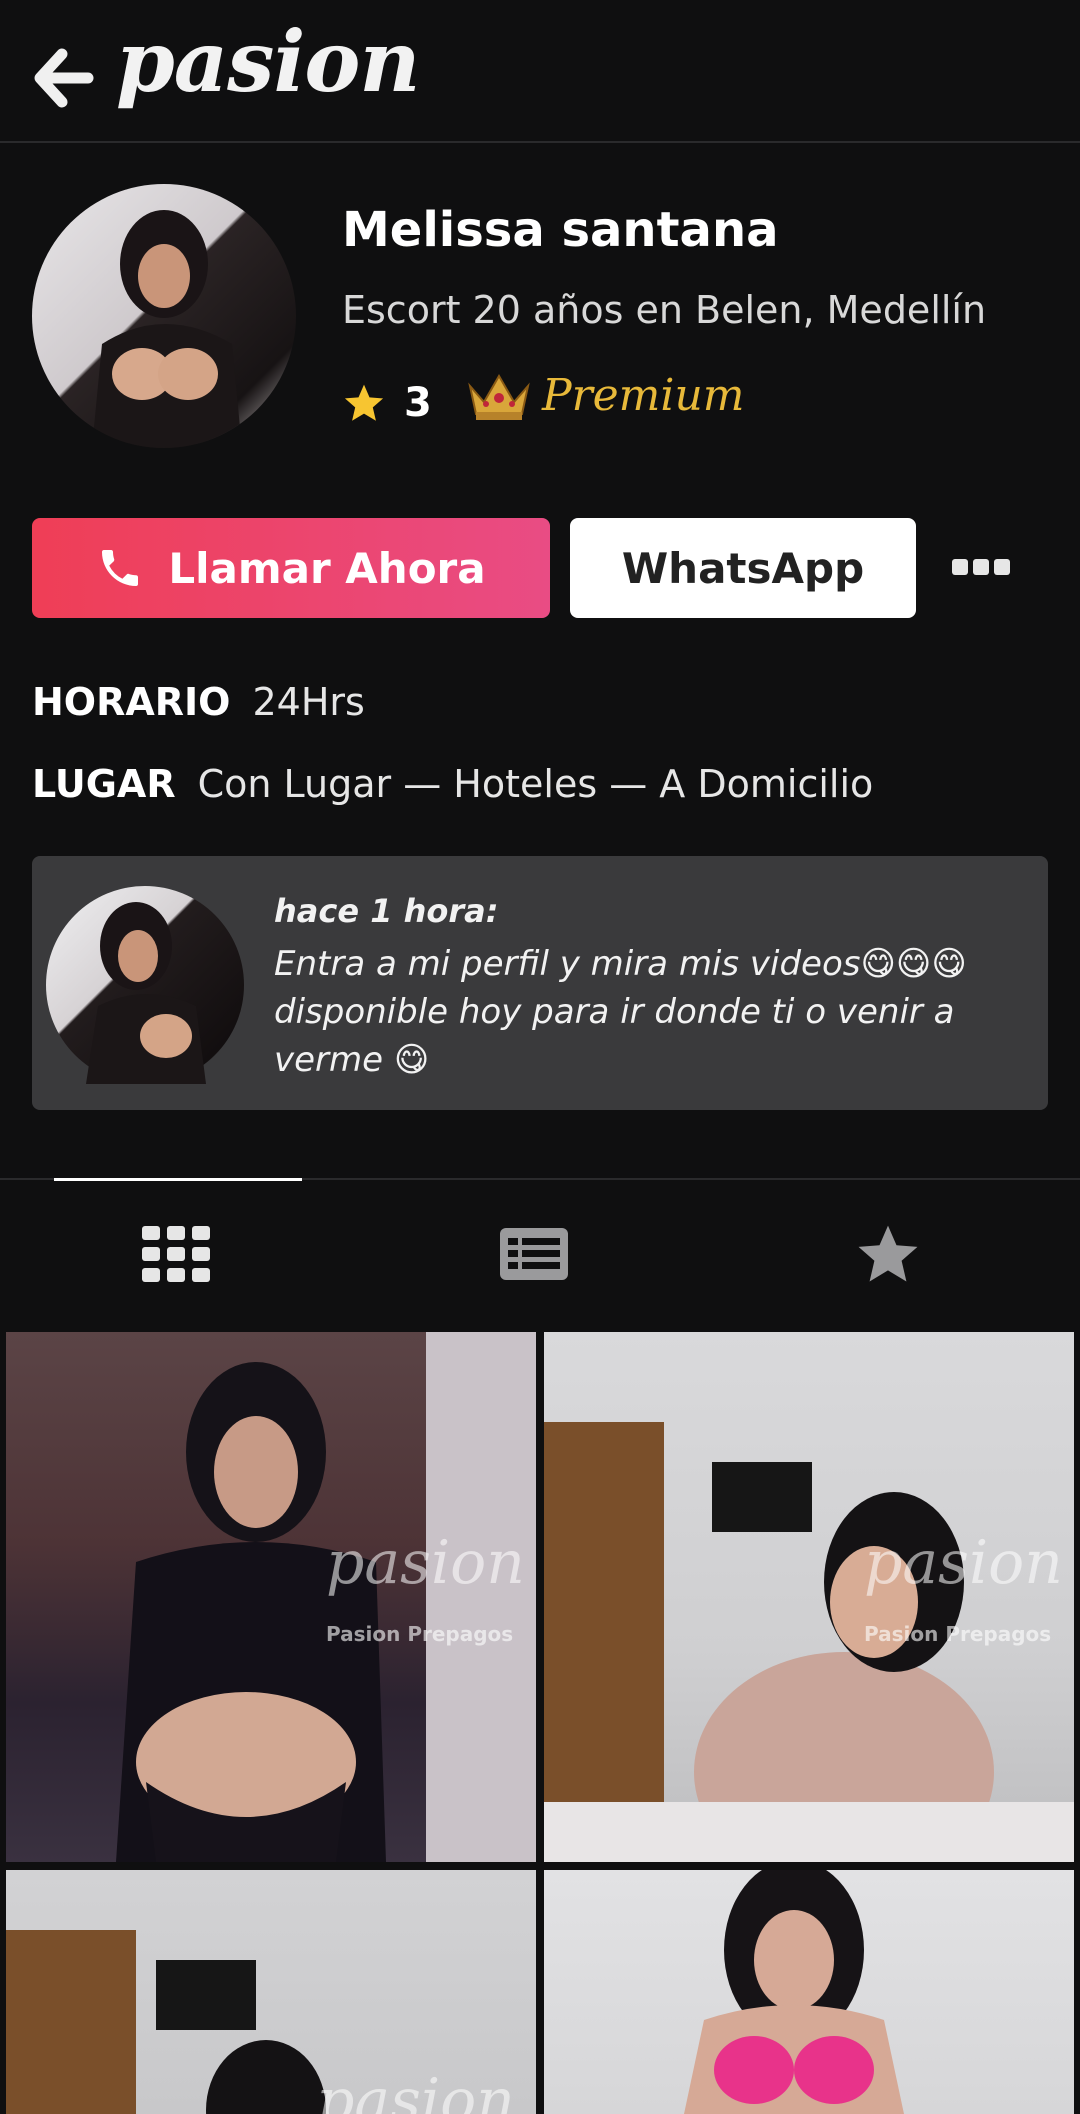 The image size is (1080, 2114). I want to click on content-tabs, so click(540, 1254).